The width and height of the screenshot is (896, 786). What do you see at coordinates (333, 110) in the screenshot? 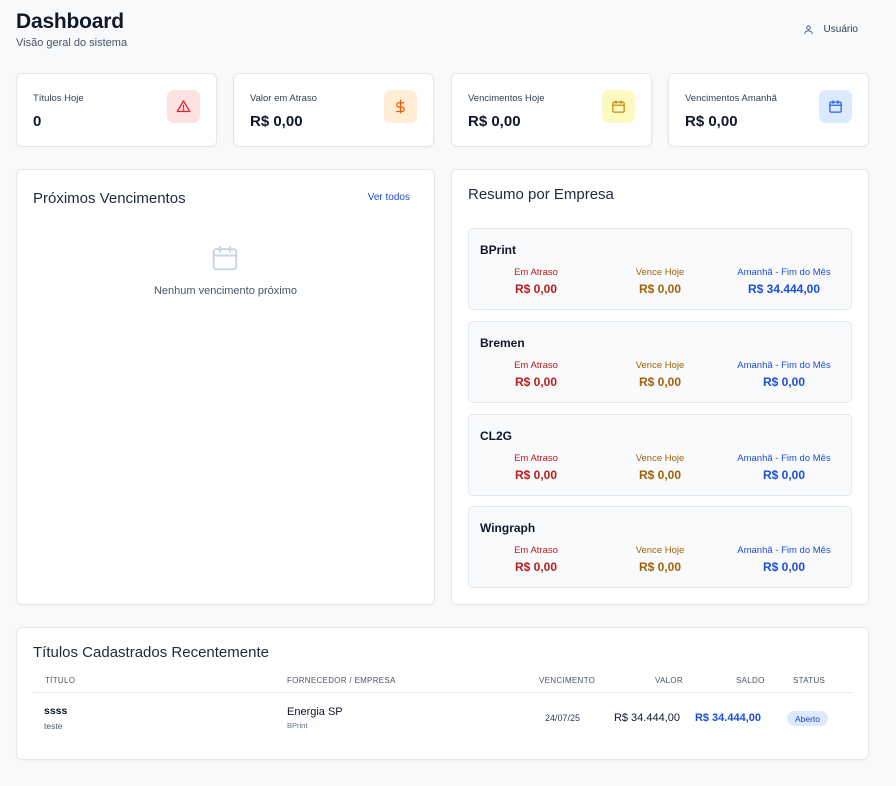
I see `stat-card-overdue-value: Valor em Atraso R$ 0,00` at bounding box center [333, 110].